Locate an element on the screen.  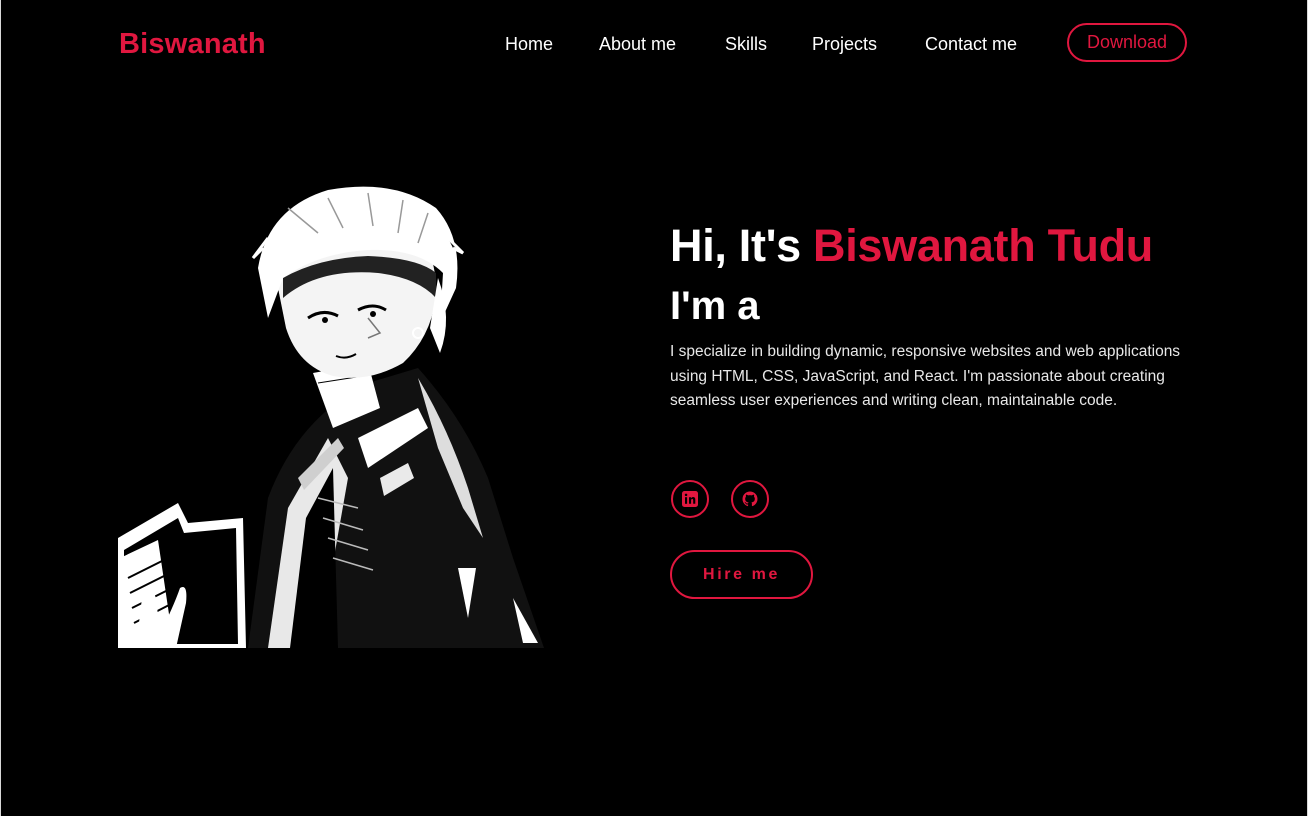
github-button is located at coordinates (750, 499).